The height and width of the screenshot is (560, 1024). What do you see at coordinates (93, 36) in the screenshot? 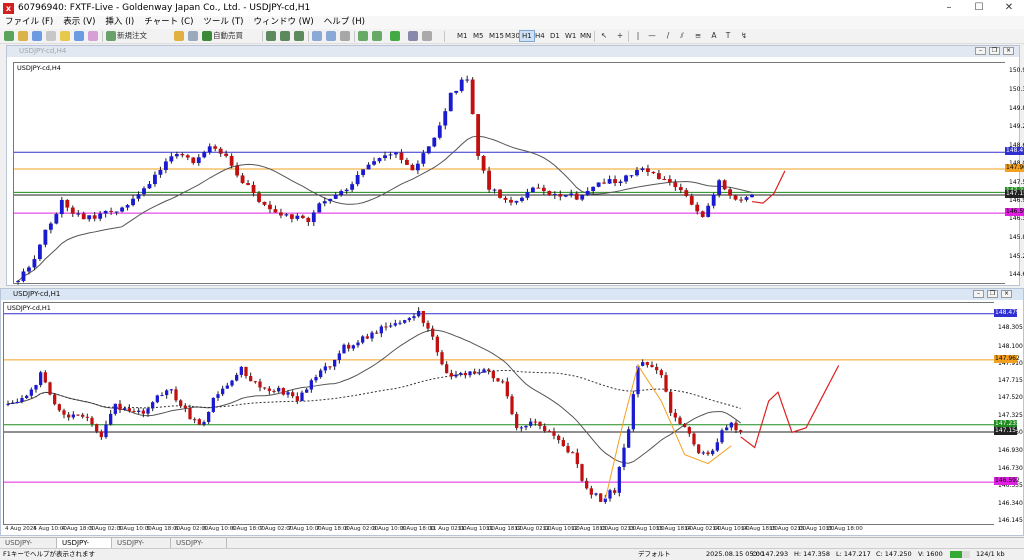
I see `strategy-tester-icon` at bounding box center [93, 36].